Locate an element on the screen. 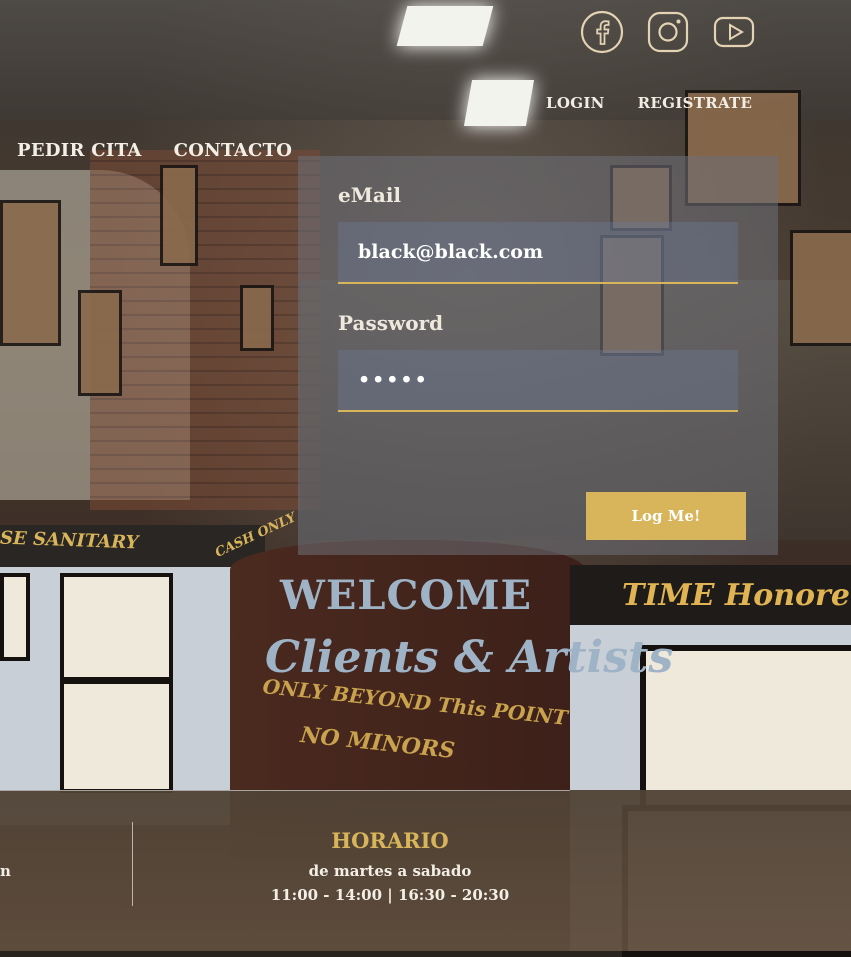 The width and height of the screenshot is (851, 957). footer-left-text: n is located at coordinates (5, 871).